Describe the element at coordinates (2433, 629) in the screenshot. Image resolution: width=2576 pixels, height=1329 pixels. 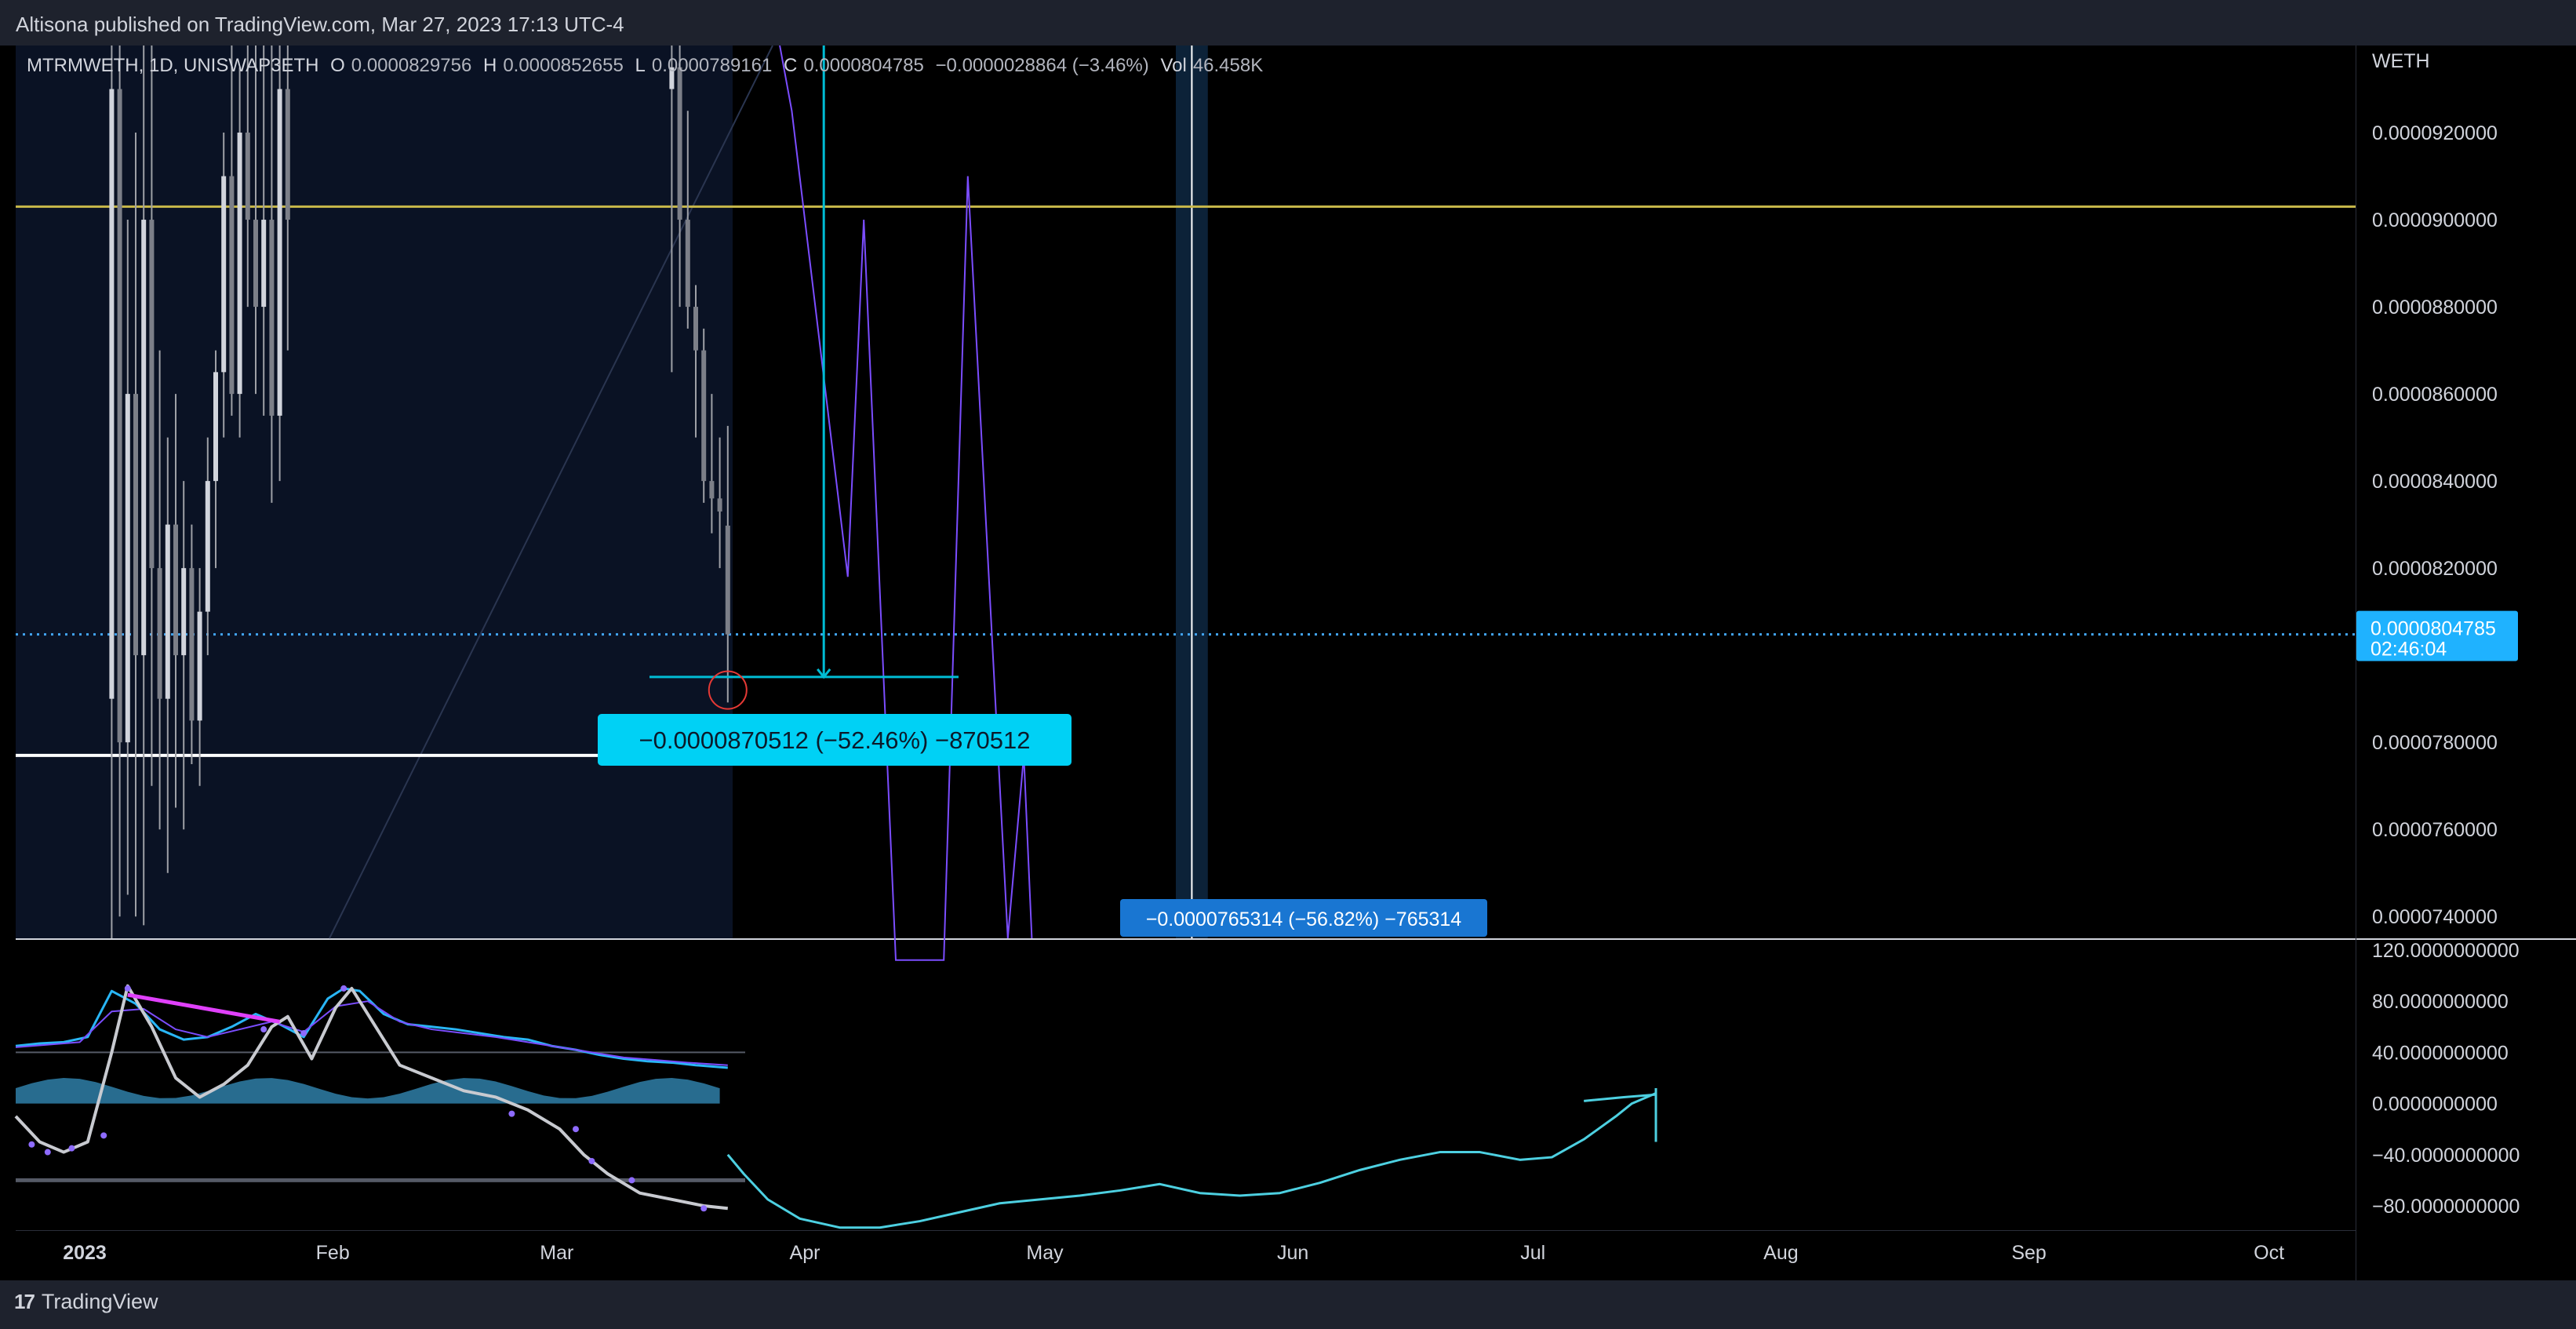
I see `last-price-text: 0.0000804785` at that location.